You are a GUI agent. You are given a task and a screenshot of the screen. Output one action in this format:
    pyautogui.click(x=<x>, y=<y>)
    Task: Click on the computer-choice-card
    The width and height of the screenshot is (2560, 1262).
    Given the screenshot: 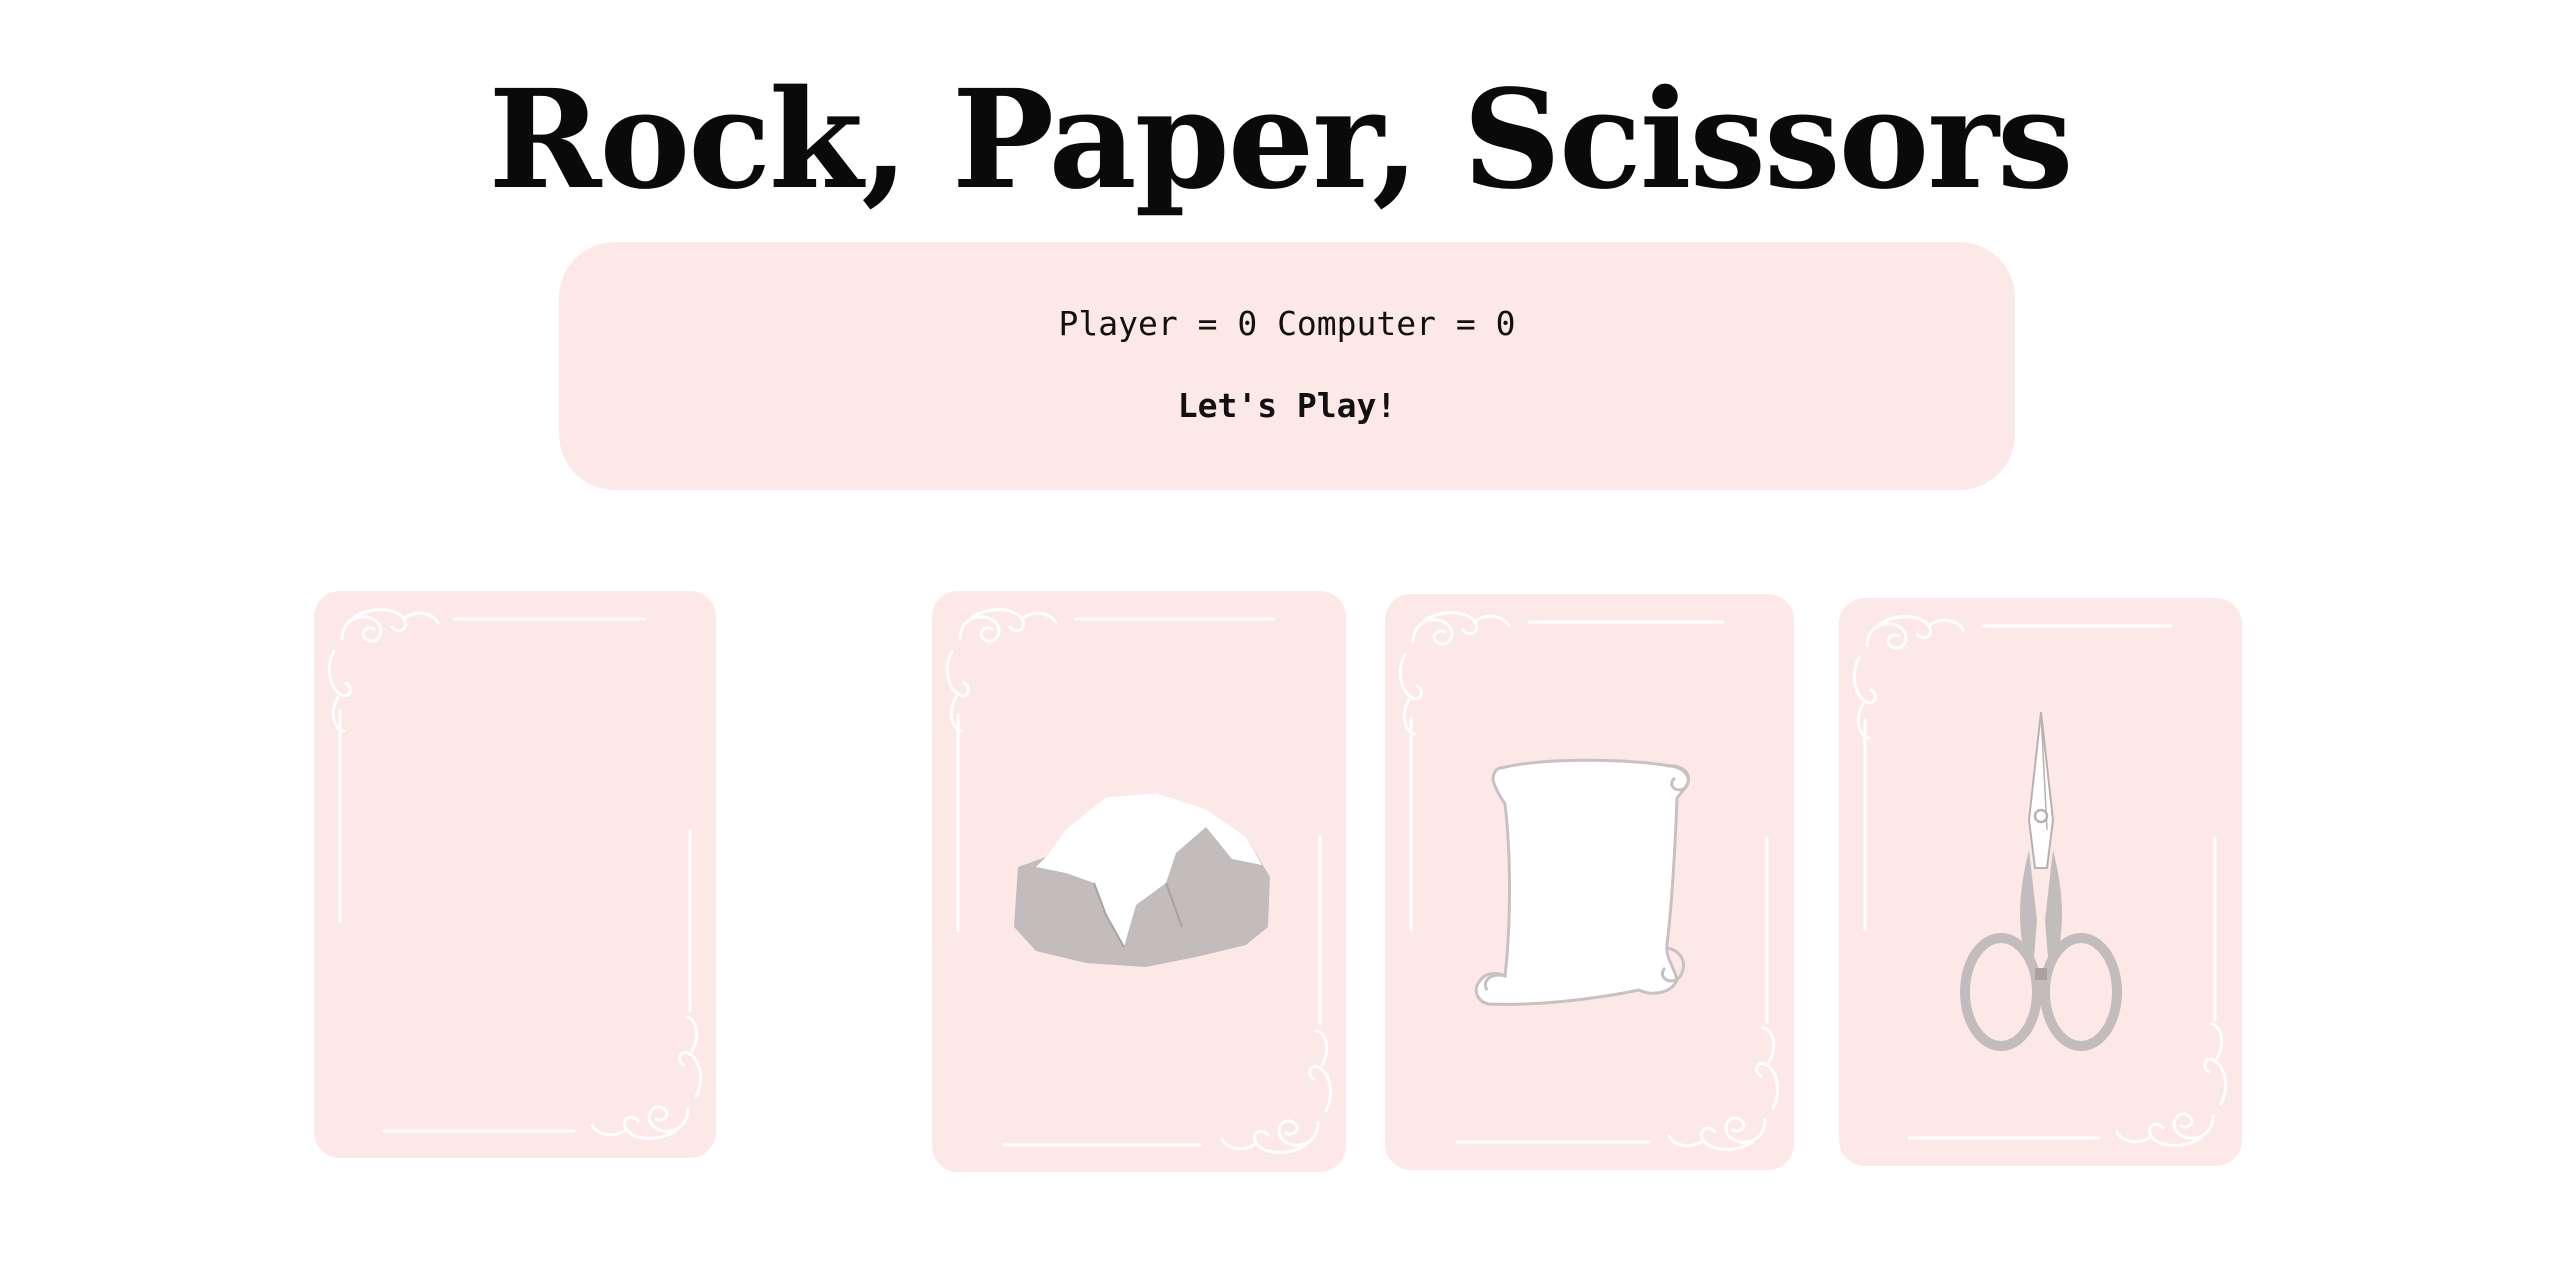 What is the action you would take?
    pyautogui.click(x=515, y=874)
    